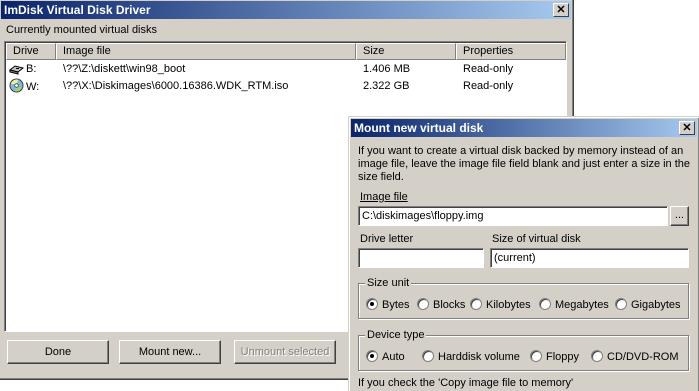 Image resolution: width=699 pixels, height=391 pixels. Describe the element at coordinates (286, 10) in the screenshot. I see `main-window-titlebar: ImDisk Virtual Disk Driver ✕` at that location.